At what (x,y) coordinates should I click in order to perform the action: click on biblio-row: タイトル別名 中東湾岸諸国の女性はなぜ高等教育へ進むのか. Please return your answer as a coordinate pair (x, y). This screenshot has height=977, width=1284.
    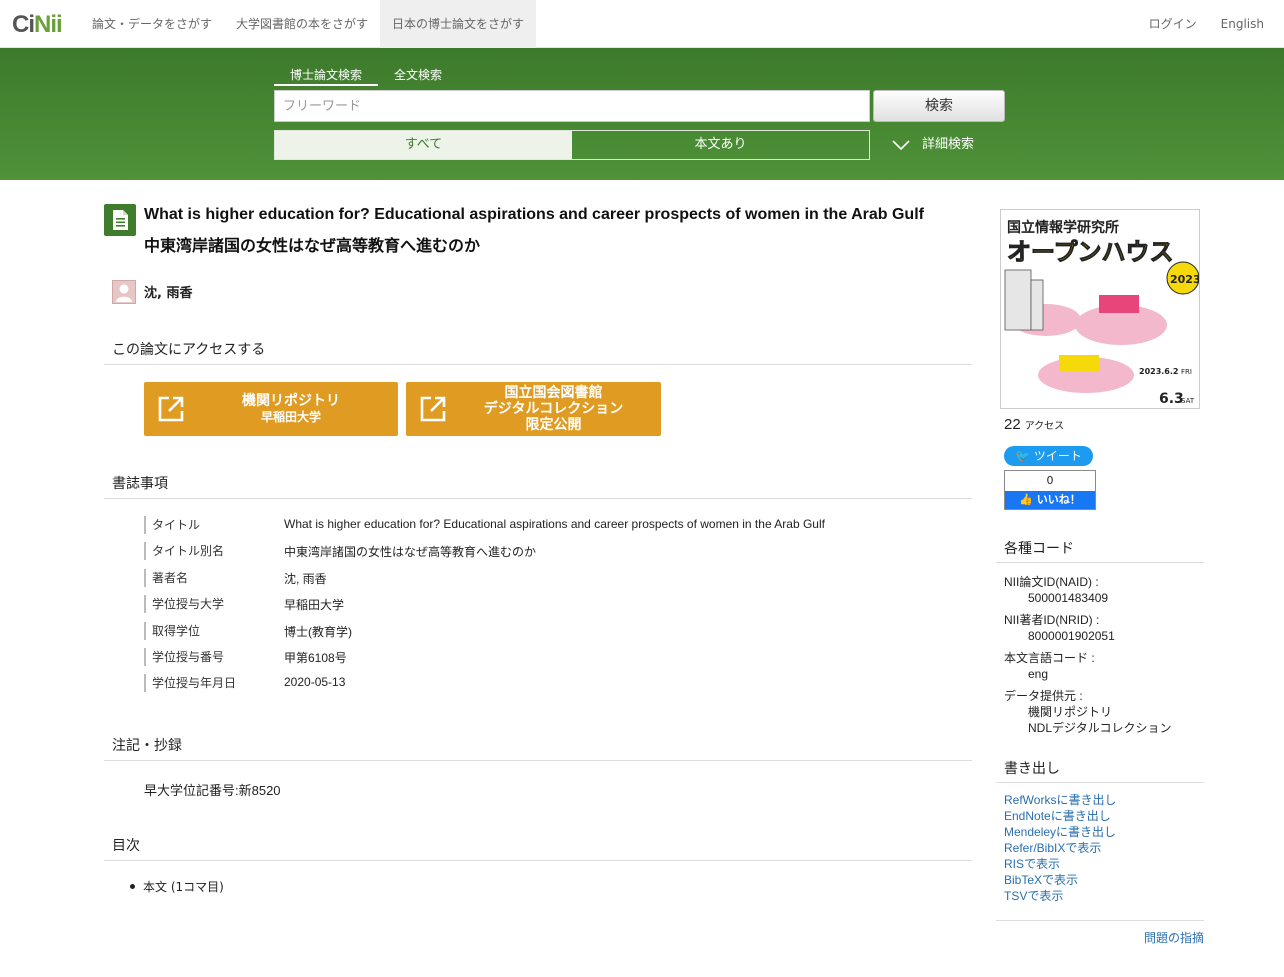
    Looking at the image, I should click on (544, 553).